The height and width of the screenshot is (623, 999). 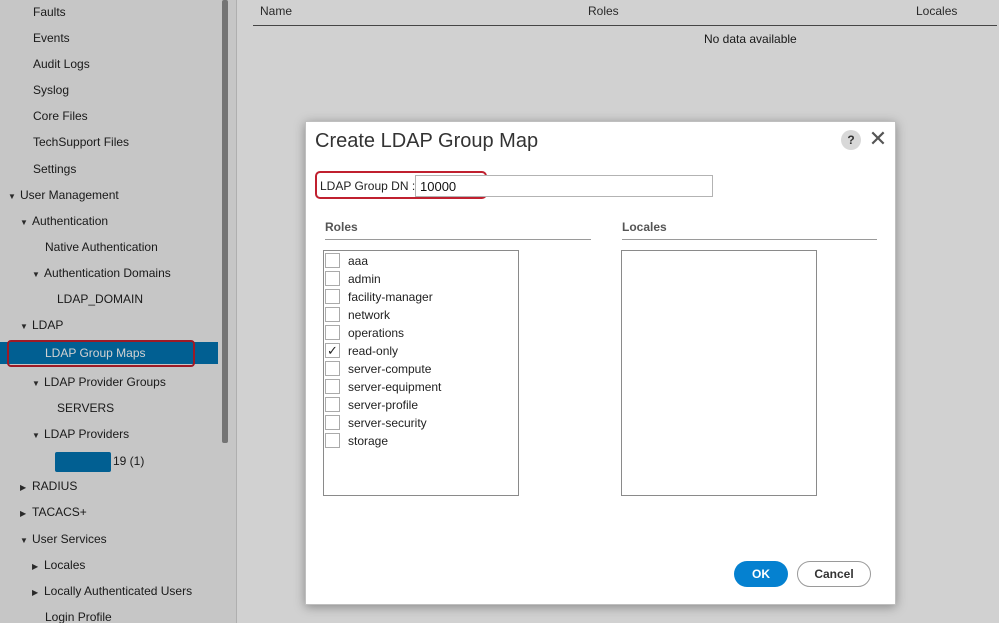 I want to click on role-label: storage, so click(x=368, y=441).